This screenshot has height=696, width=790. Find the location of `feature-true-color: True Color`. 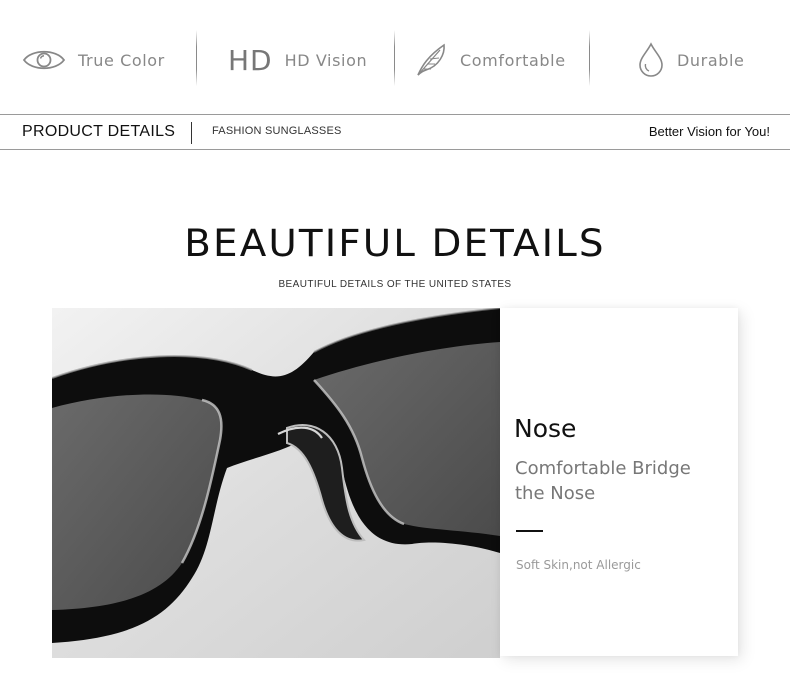

feature-true-color: True Color is located at coordinates (93, 60).